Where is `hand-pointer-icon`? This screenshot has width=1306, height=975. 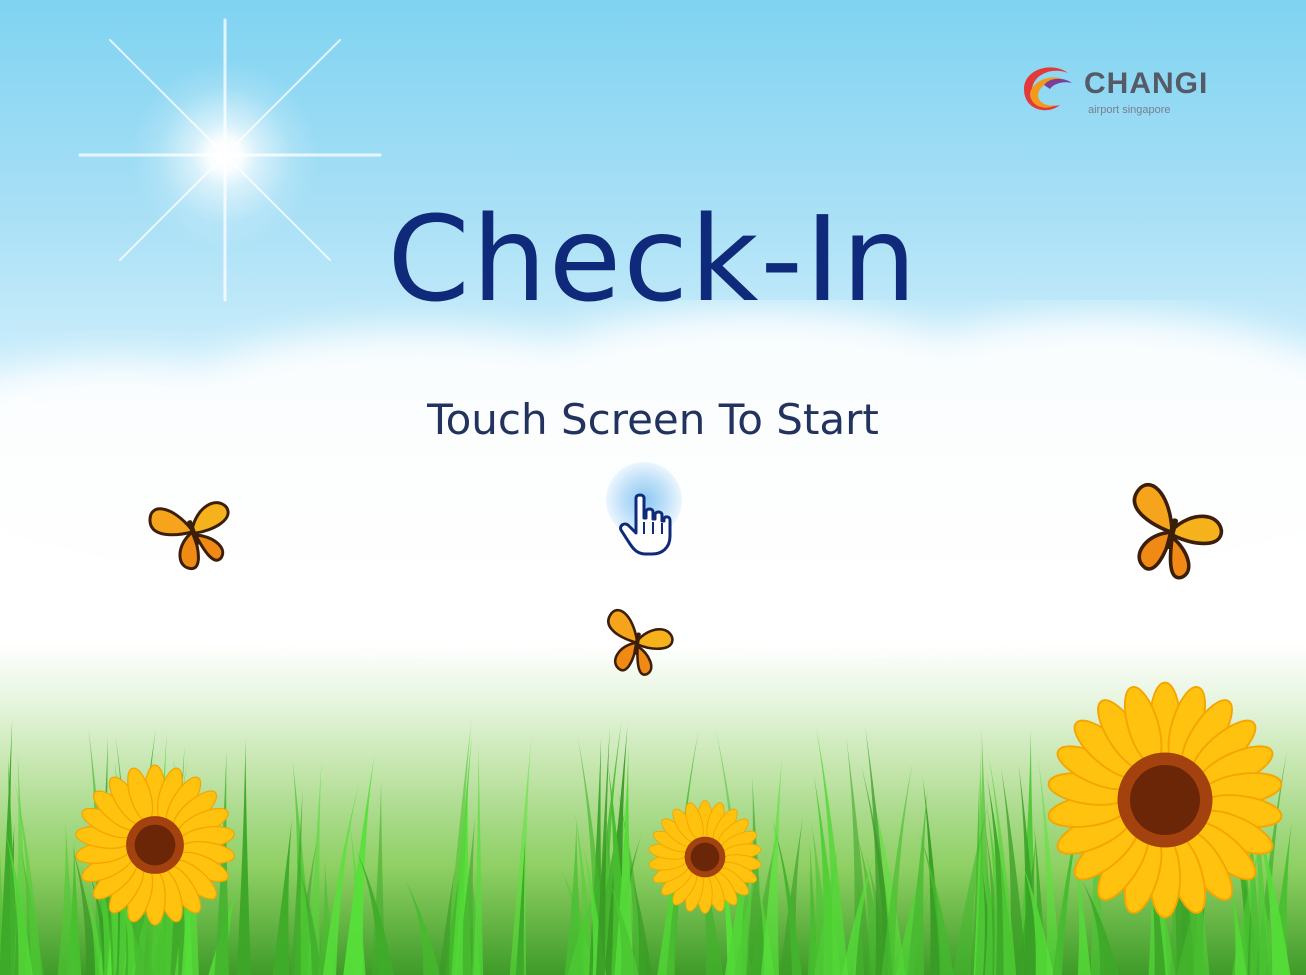 hand-pointer-icon is located at coordinates (645, 524).